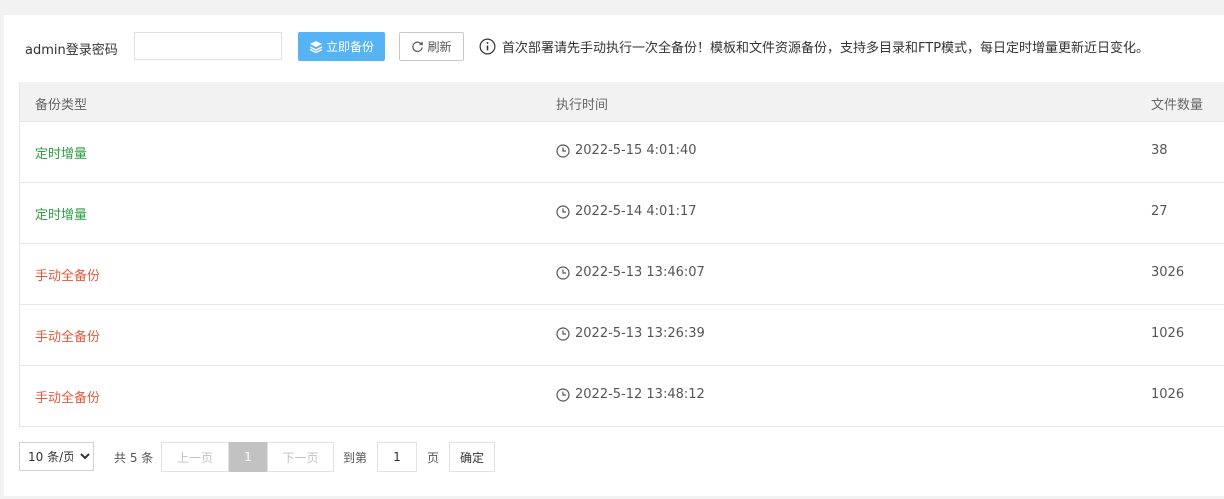 Image resolution: width=1224 pixels, height=499 pixels. Describe the element at coordinates (195, 457) in the screenshot. I see `prev-page-button: 上一页` at that location.